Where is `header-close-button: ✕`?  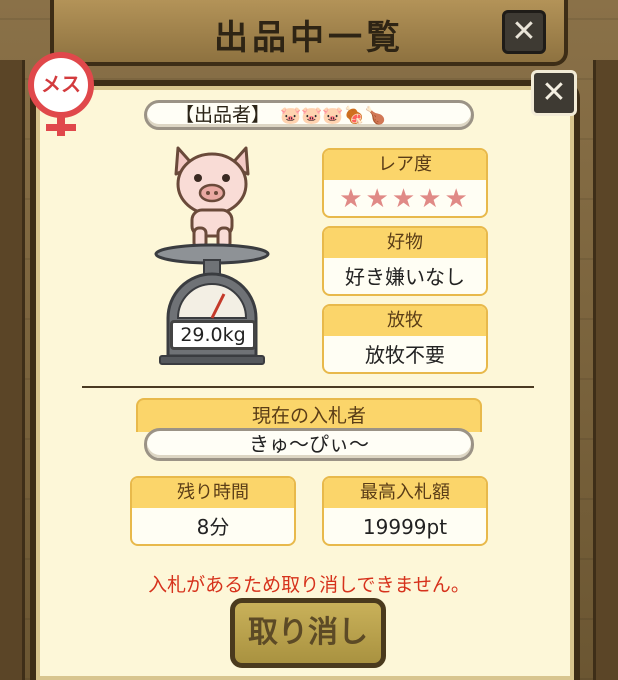 header-close-button: ✕ is located at coordinates (524, 32).